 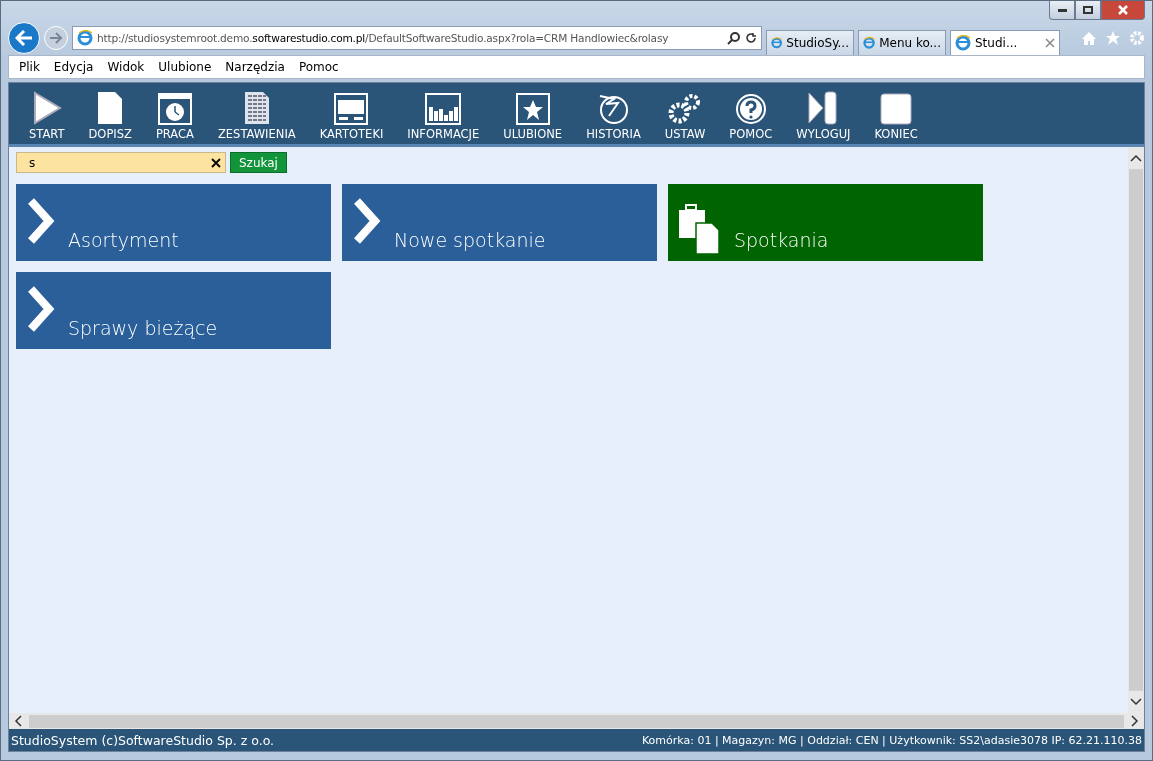 What do you see at coordinates (1136, 158) in the screenshot?
I see `scroll-up-icon` at bounding box center [1136, 158].